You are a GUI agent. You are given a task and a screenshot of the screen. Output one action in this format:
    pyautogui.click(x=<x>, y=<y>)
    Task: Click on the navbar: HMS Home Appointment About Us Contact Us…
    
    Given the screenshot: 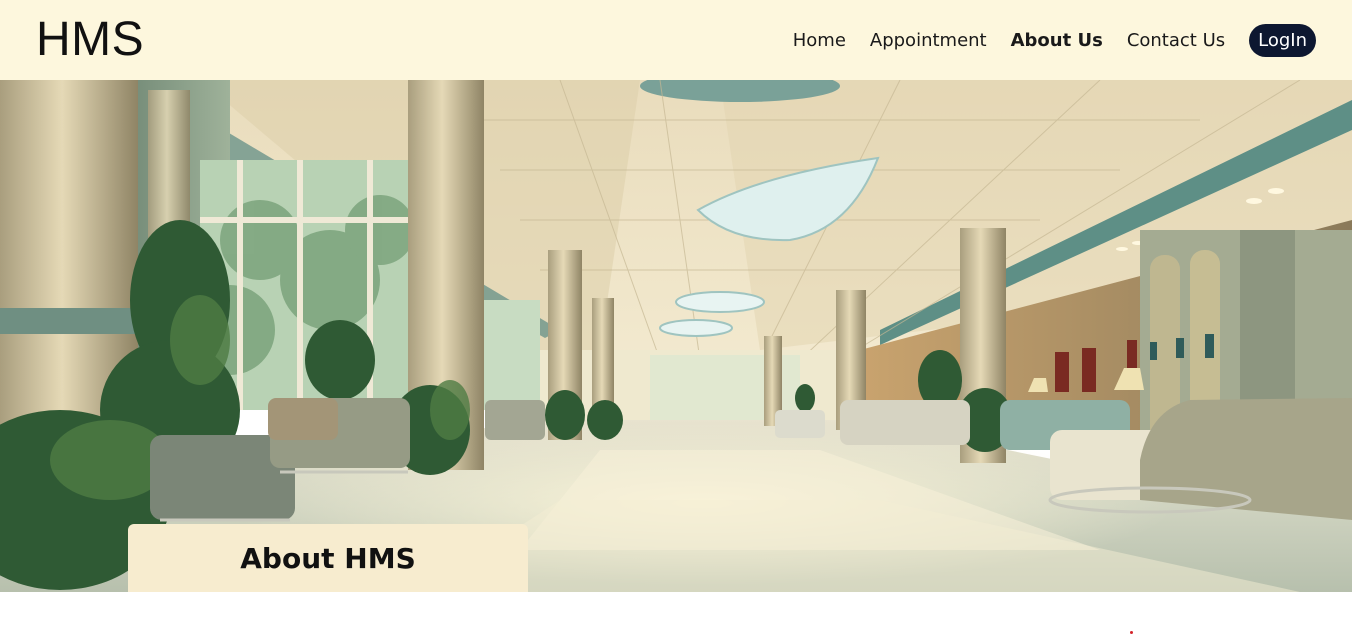 What is the action you would take?
    pyautogui.click(x=676, y=40)
    